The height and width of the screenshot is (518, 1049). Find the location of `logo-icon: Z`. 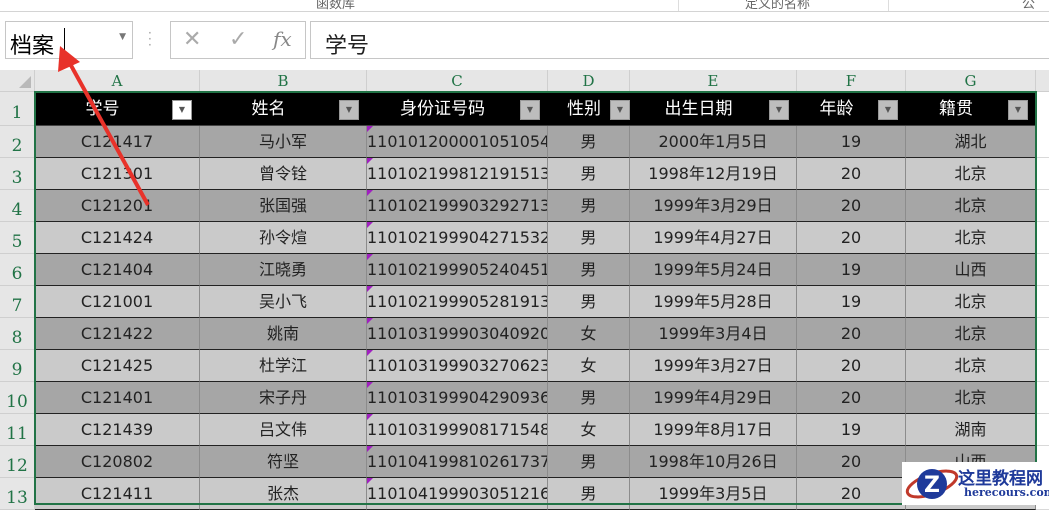

logo-icon: Z is located at coordinates (931, 484).